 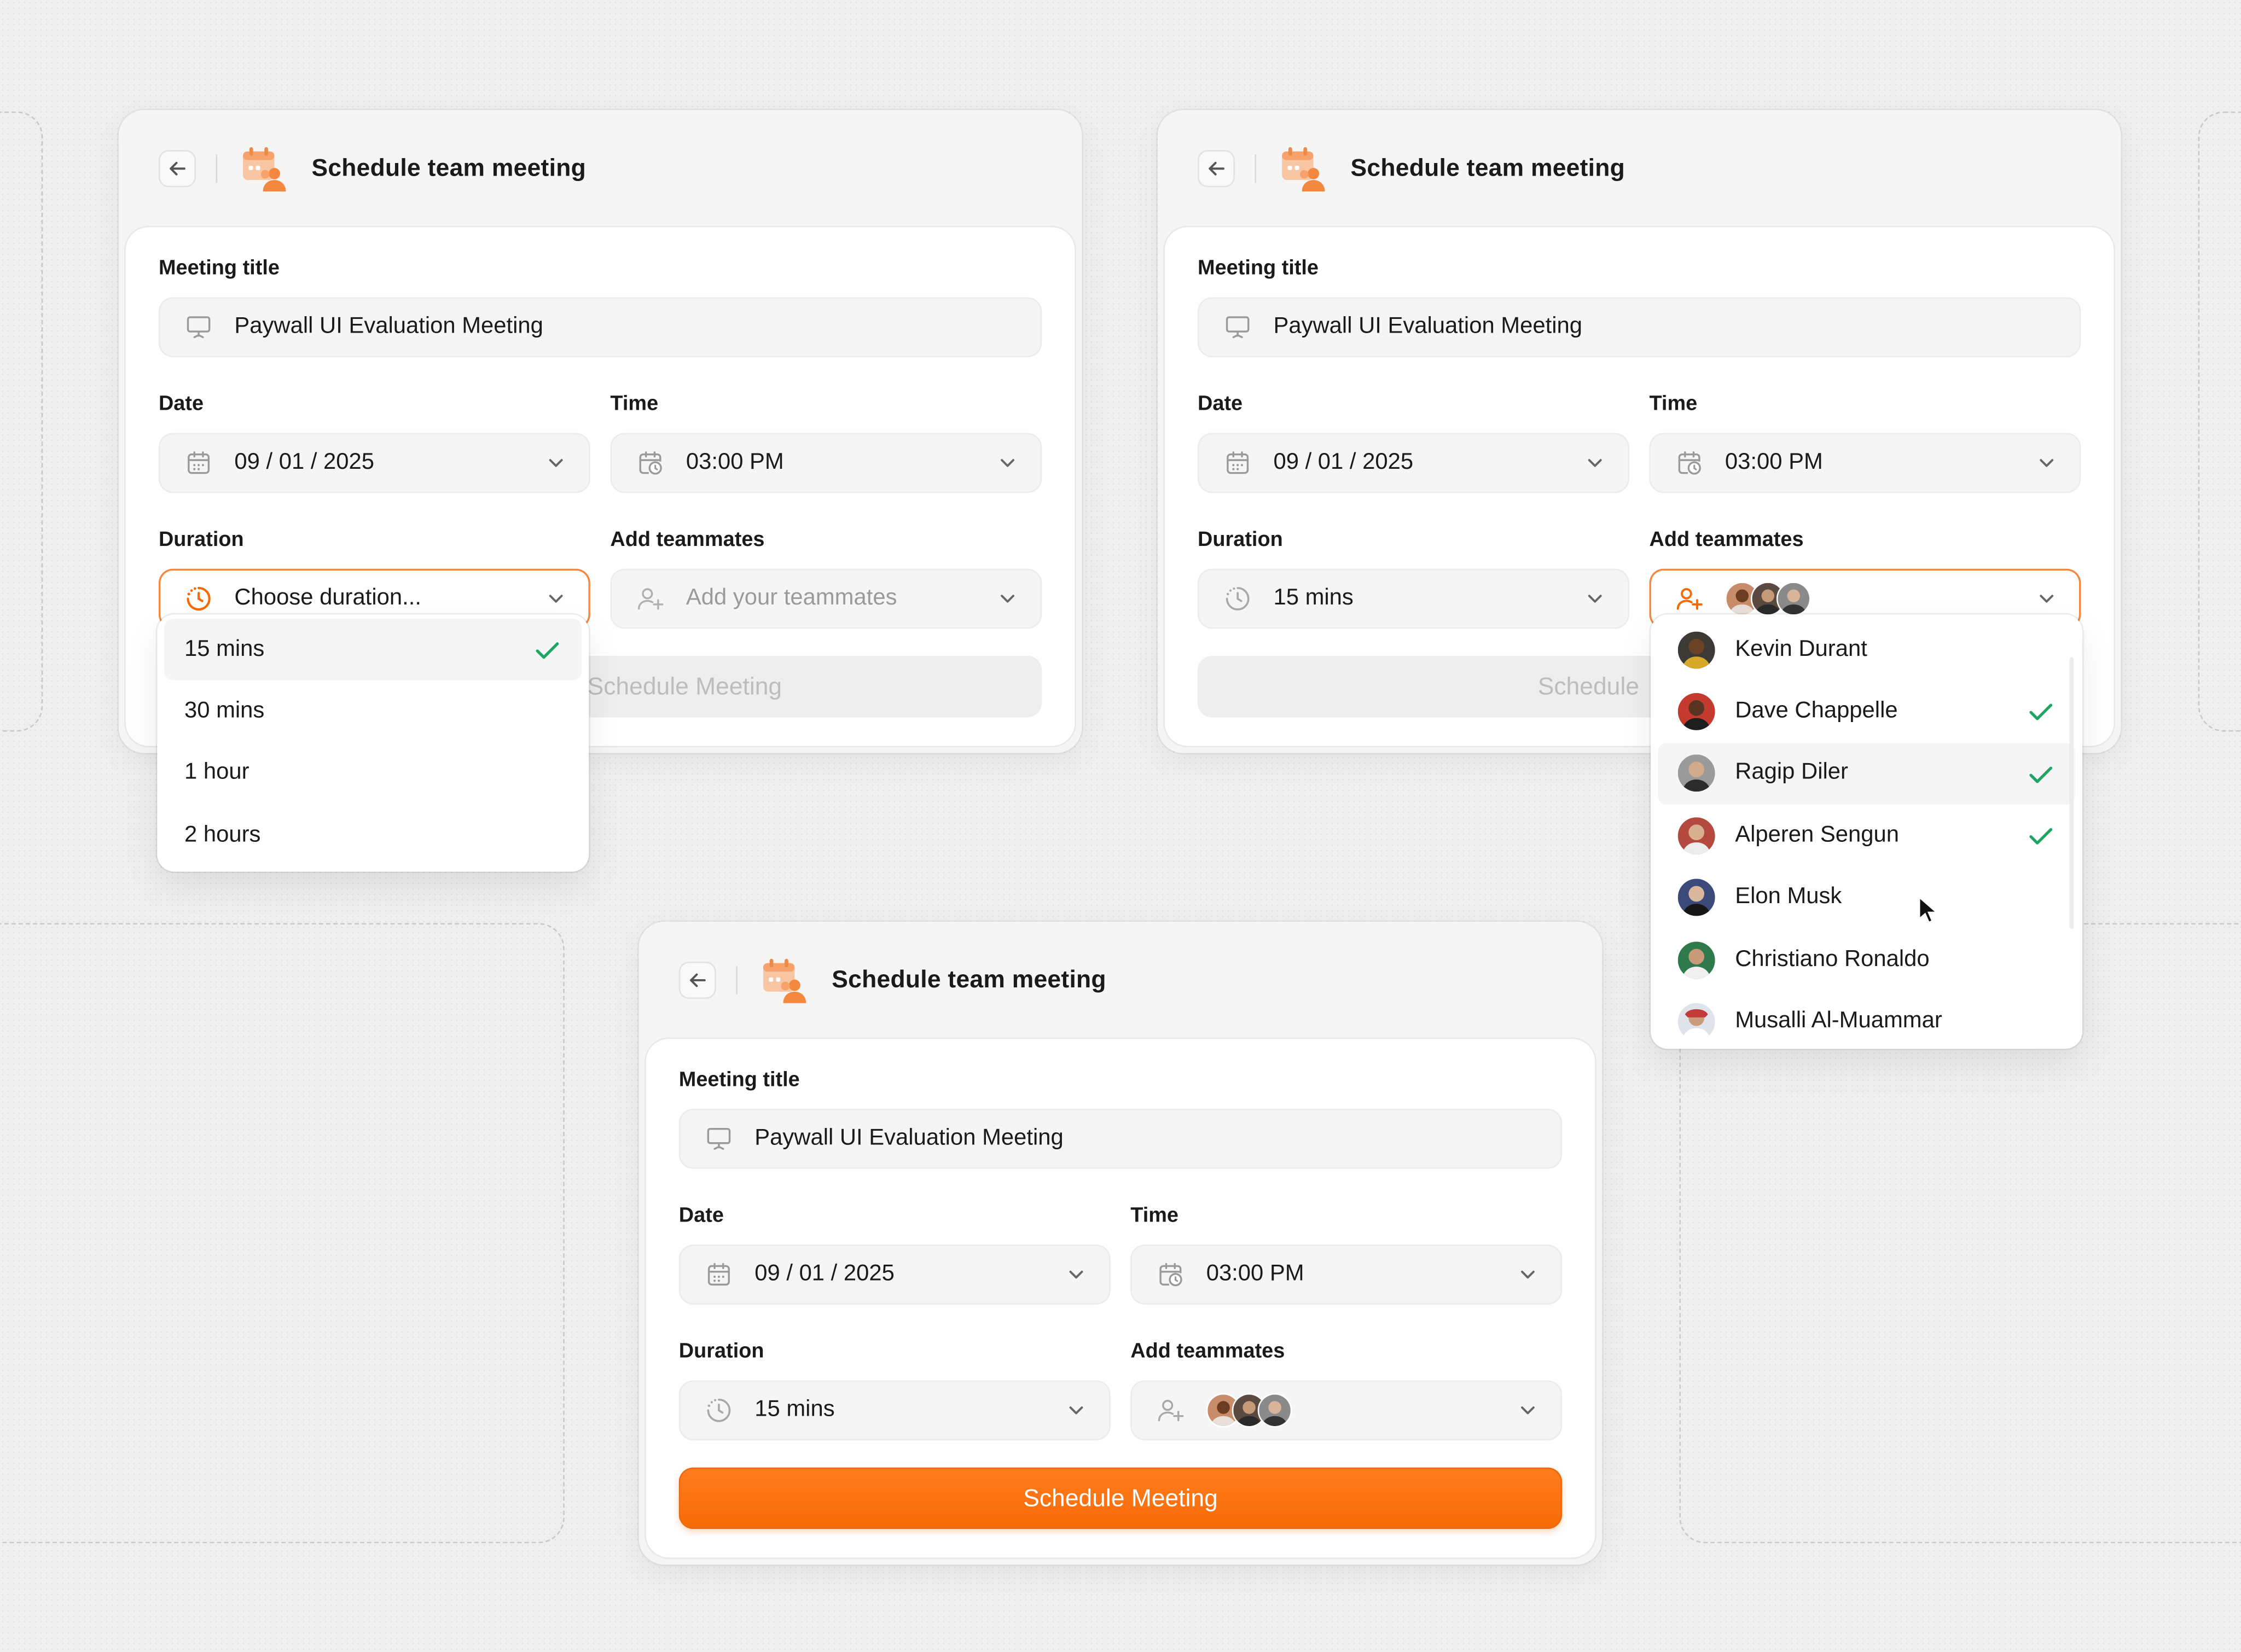 What do you see at coordinates (1788, 897) in the screenshot?
I see `teammate-name: Elon Musk` at bounding box center [1788, 897].